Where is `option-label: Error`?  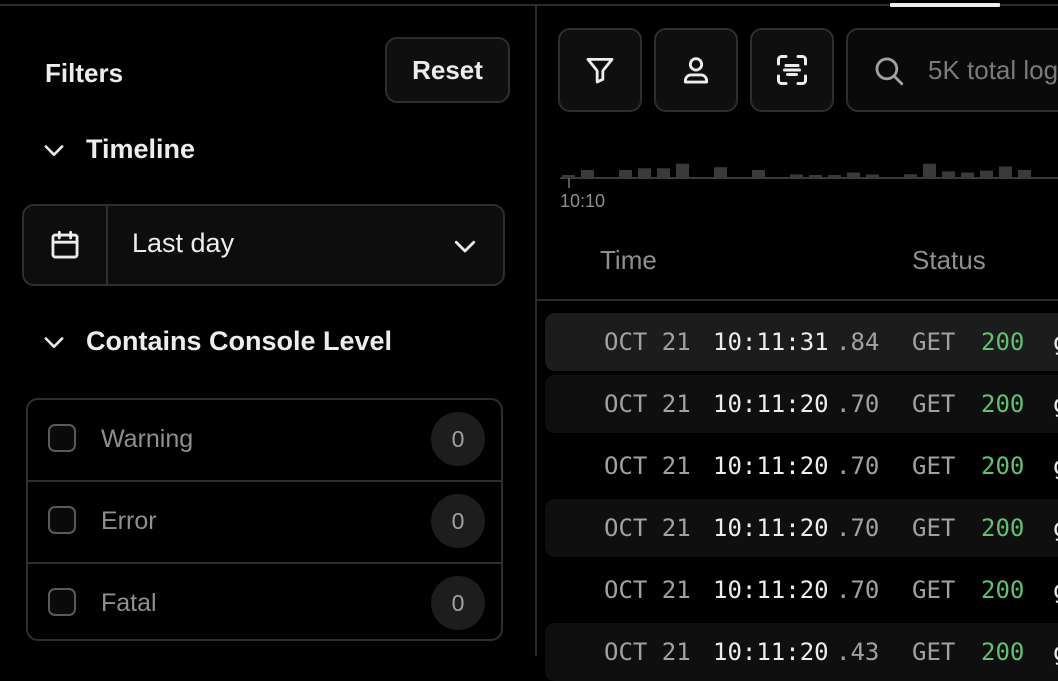 option-label: Error is located at coordinates (129, 521).